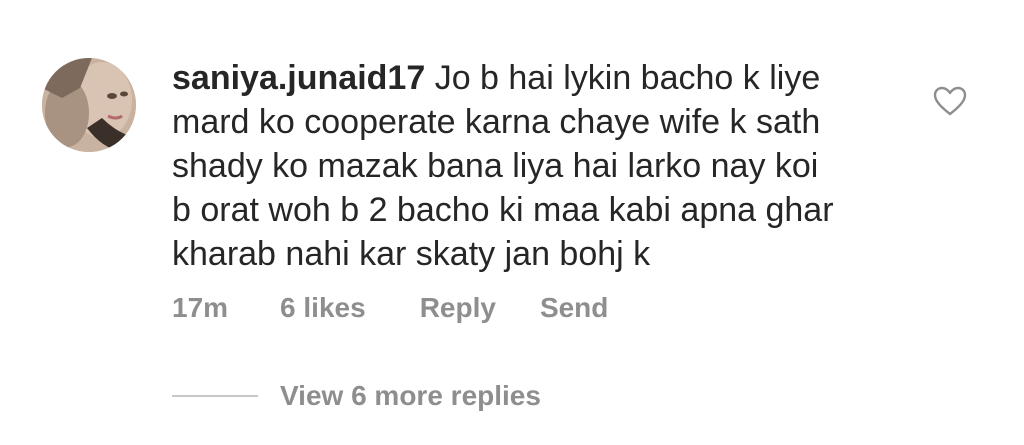 Image resolution: width=1024 pixels, height=445 pixels. What do you see at coordinates (574, 308) in the screenshot?
I see `send-button: Send` at bounding box center [574, 308].